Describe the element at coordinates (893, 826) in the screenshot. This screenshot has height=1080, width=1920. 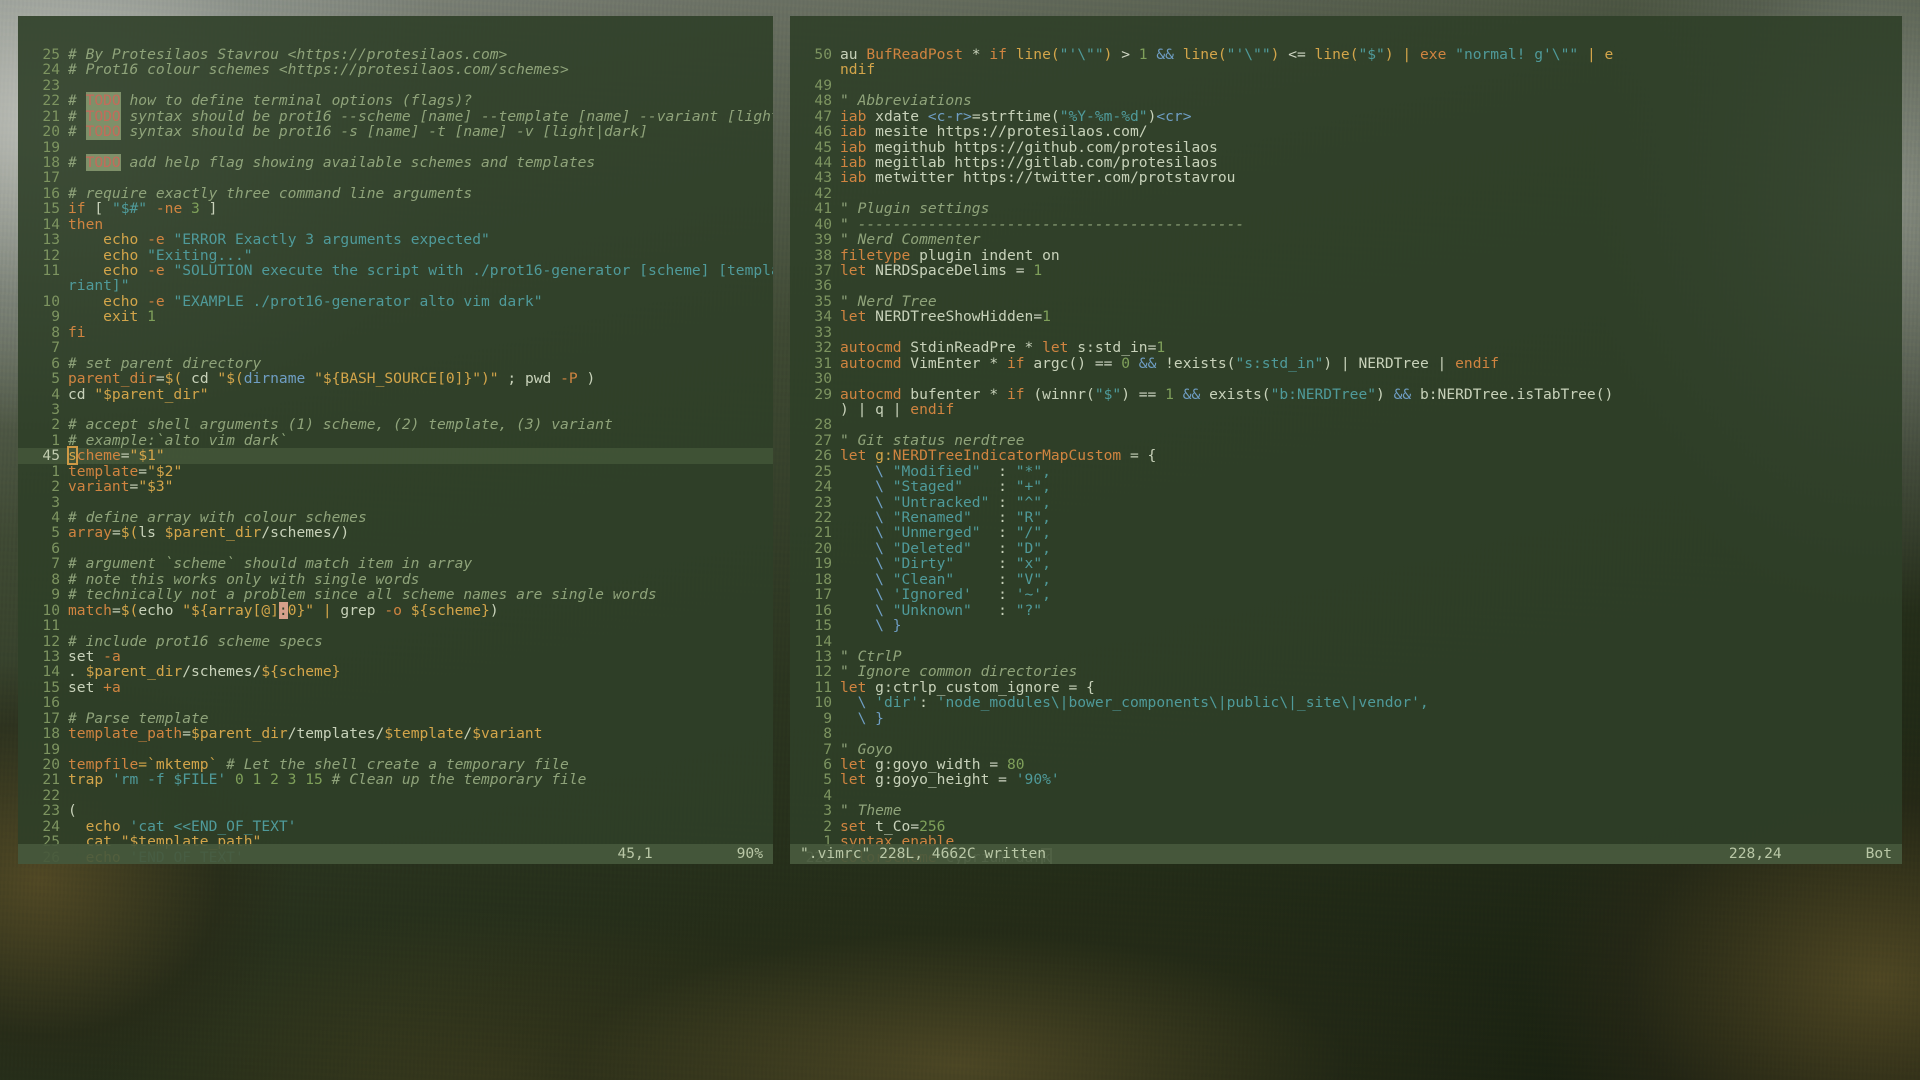
I see `code-token: t_Co` at that location.